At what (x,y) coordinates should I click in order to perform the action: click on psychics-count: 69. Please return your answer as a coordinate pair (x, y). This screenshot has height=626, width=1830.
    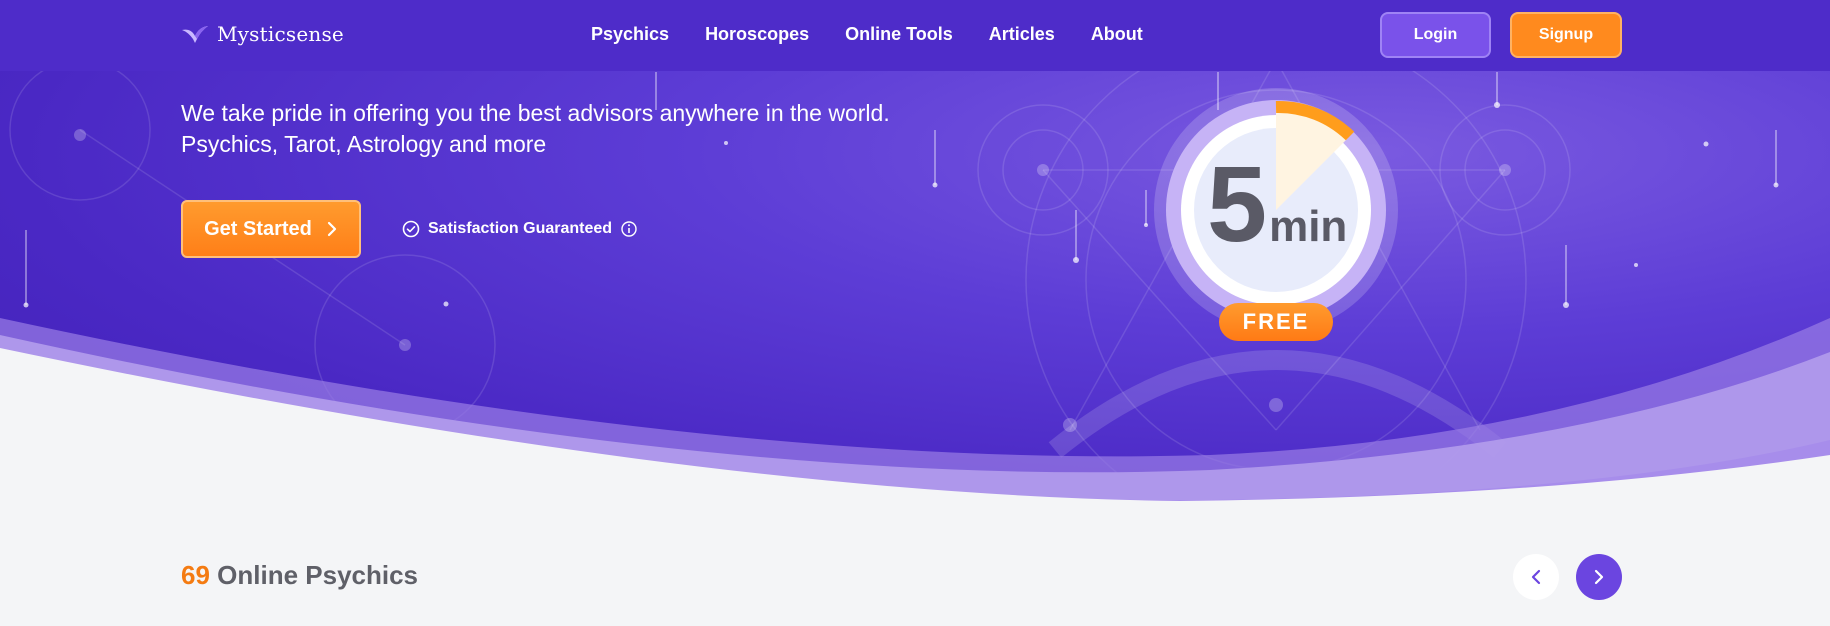
    Looking at the image, I should click on (195, 575).